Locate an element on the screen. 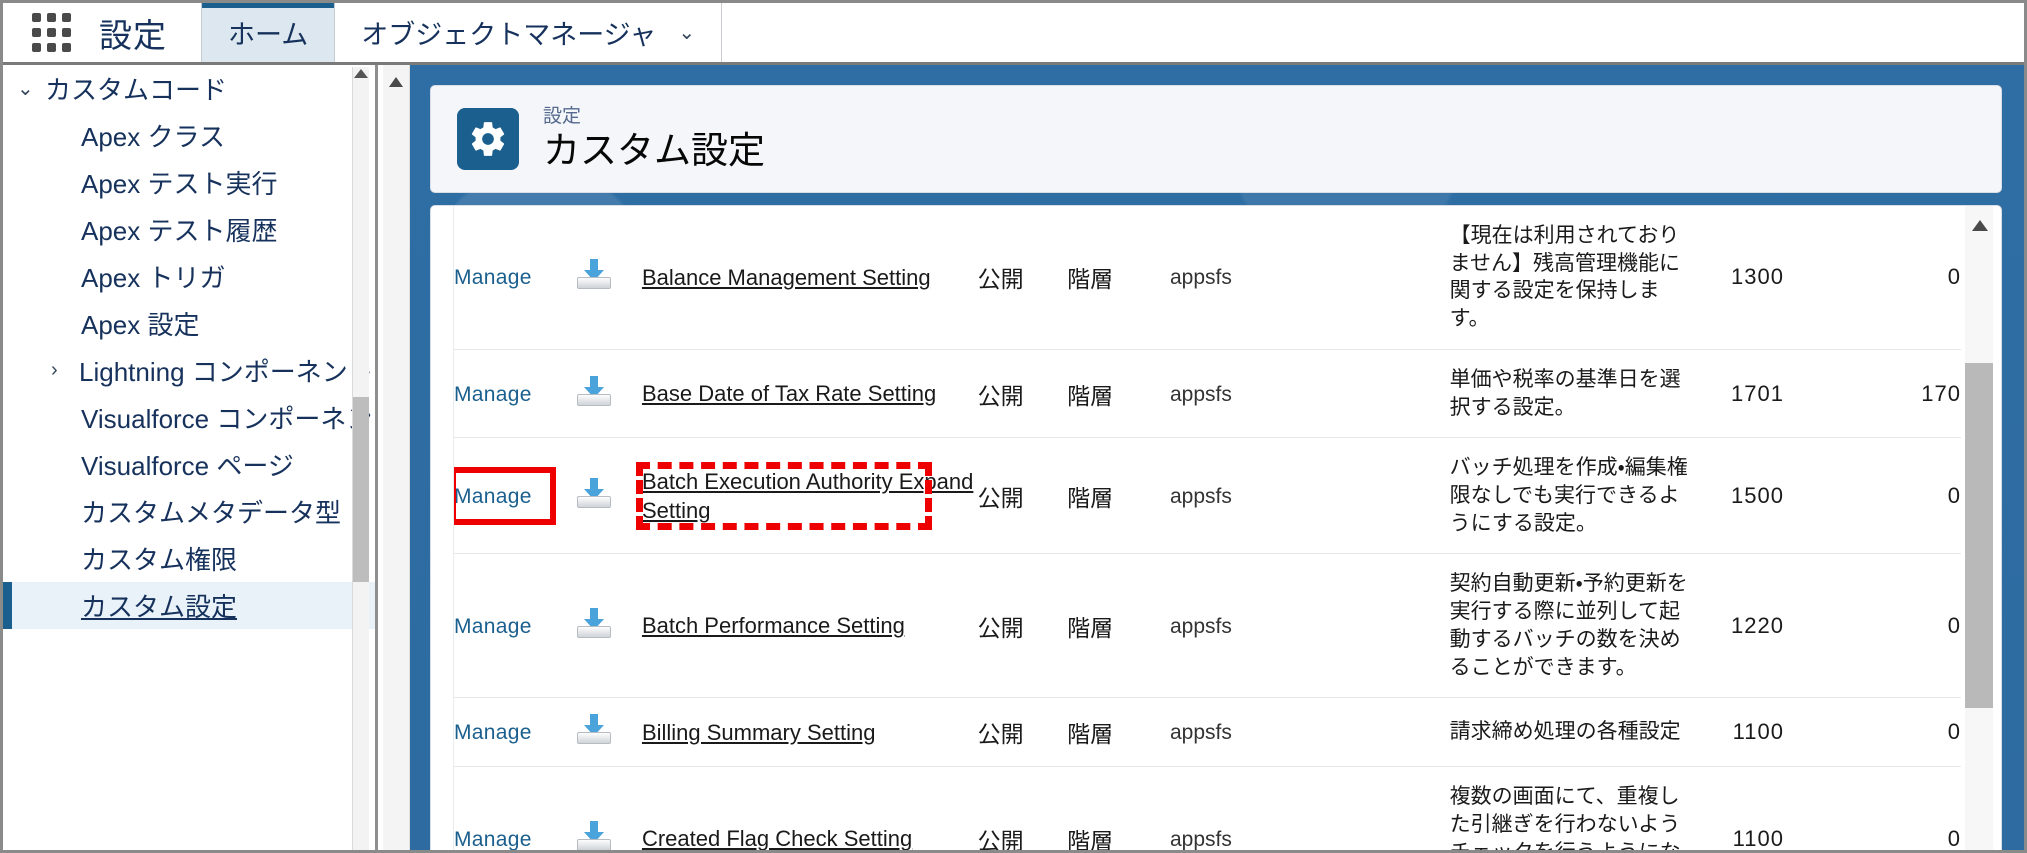 The image size is (2027, 853). sidebar-item-1: Apex クラス is located at coordinates (189, 135).